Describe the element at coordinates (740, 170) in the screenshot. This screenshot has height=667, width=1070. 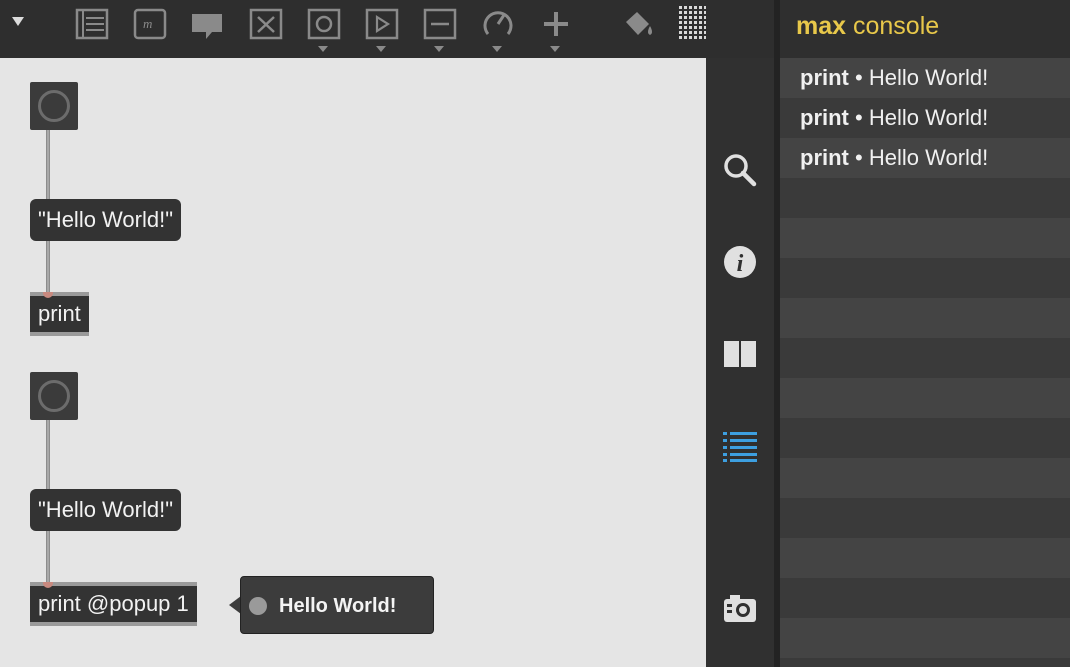
I see `search-icon` at that location.